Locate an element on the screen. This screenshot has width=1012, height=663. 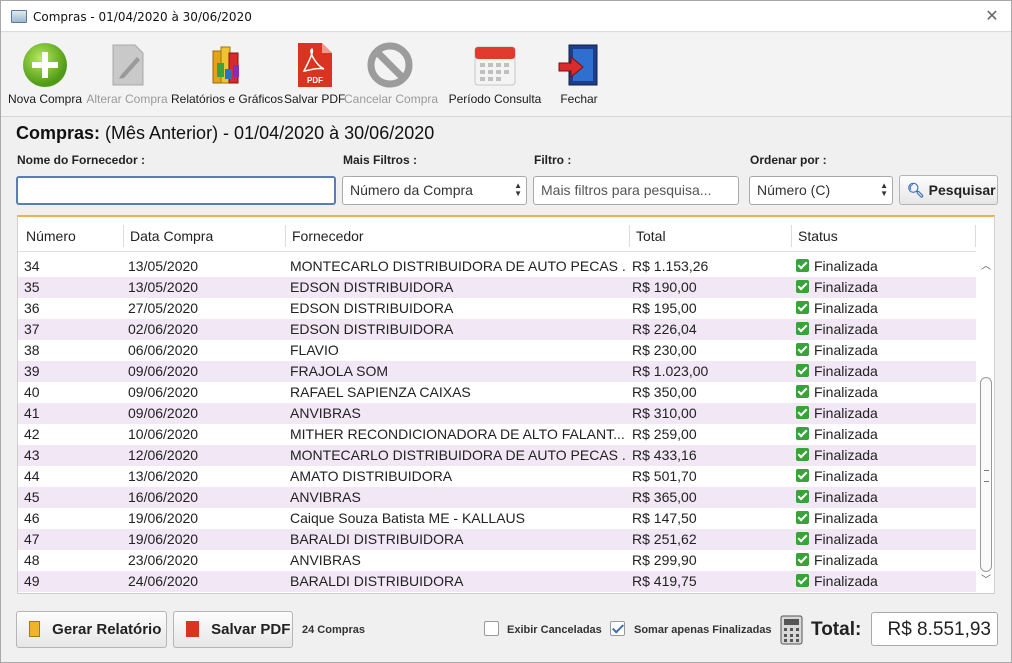
new-purchase-button: Nova Compra is located at coordinates (45, 77).